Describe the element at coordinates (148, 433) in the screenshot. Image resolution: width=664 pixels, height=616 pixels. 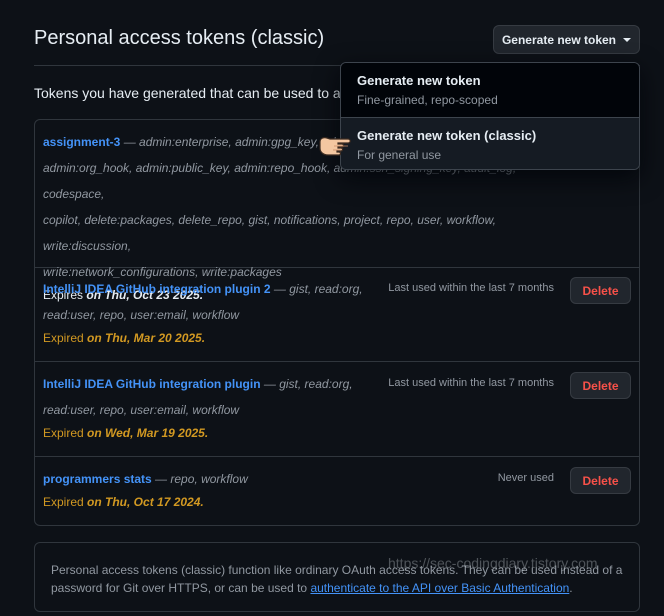
I see `expiration-date: on Wed, Mar 19 2025.` at that location.